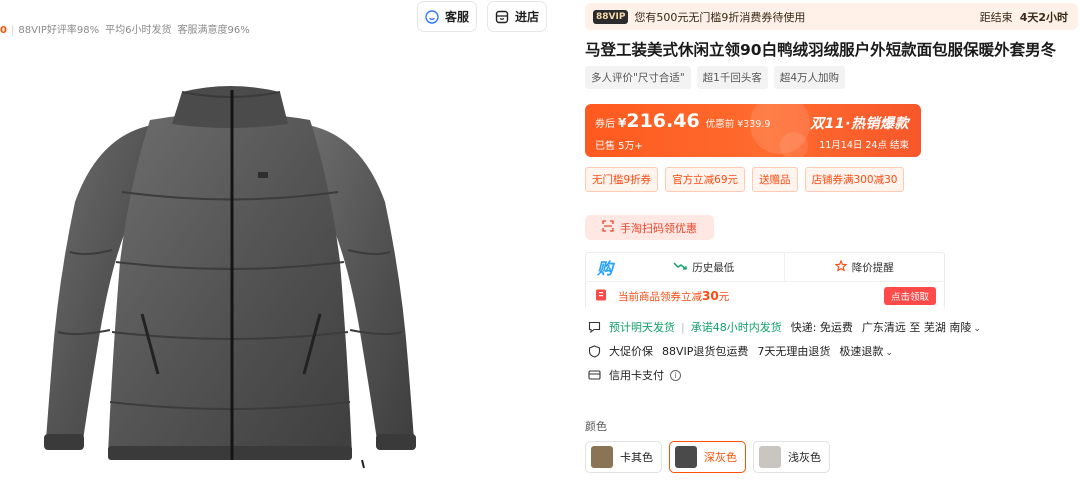 This screenshot has height=482, width=1080. Describe the element at coordinates (705, 179) in the screenshot. I see `coupon-tag: 官方立减69元` at that location.